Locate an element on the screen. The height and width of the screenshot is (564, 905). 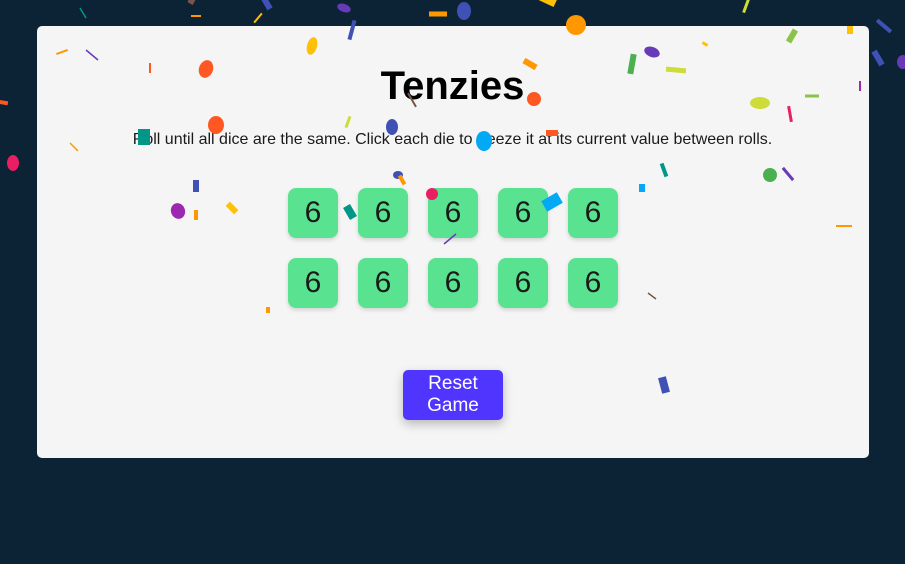
die-1: 6 is located at coordinates (313, 213).